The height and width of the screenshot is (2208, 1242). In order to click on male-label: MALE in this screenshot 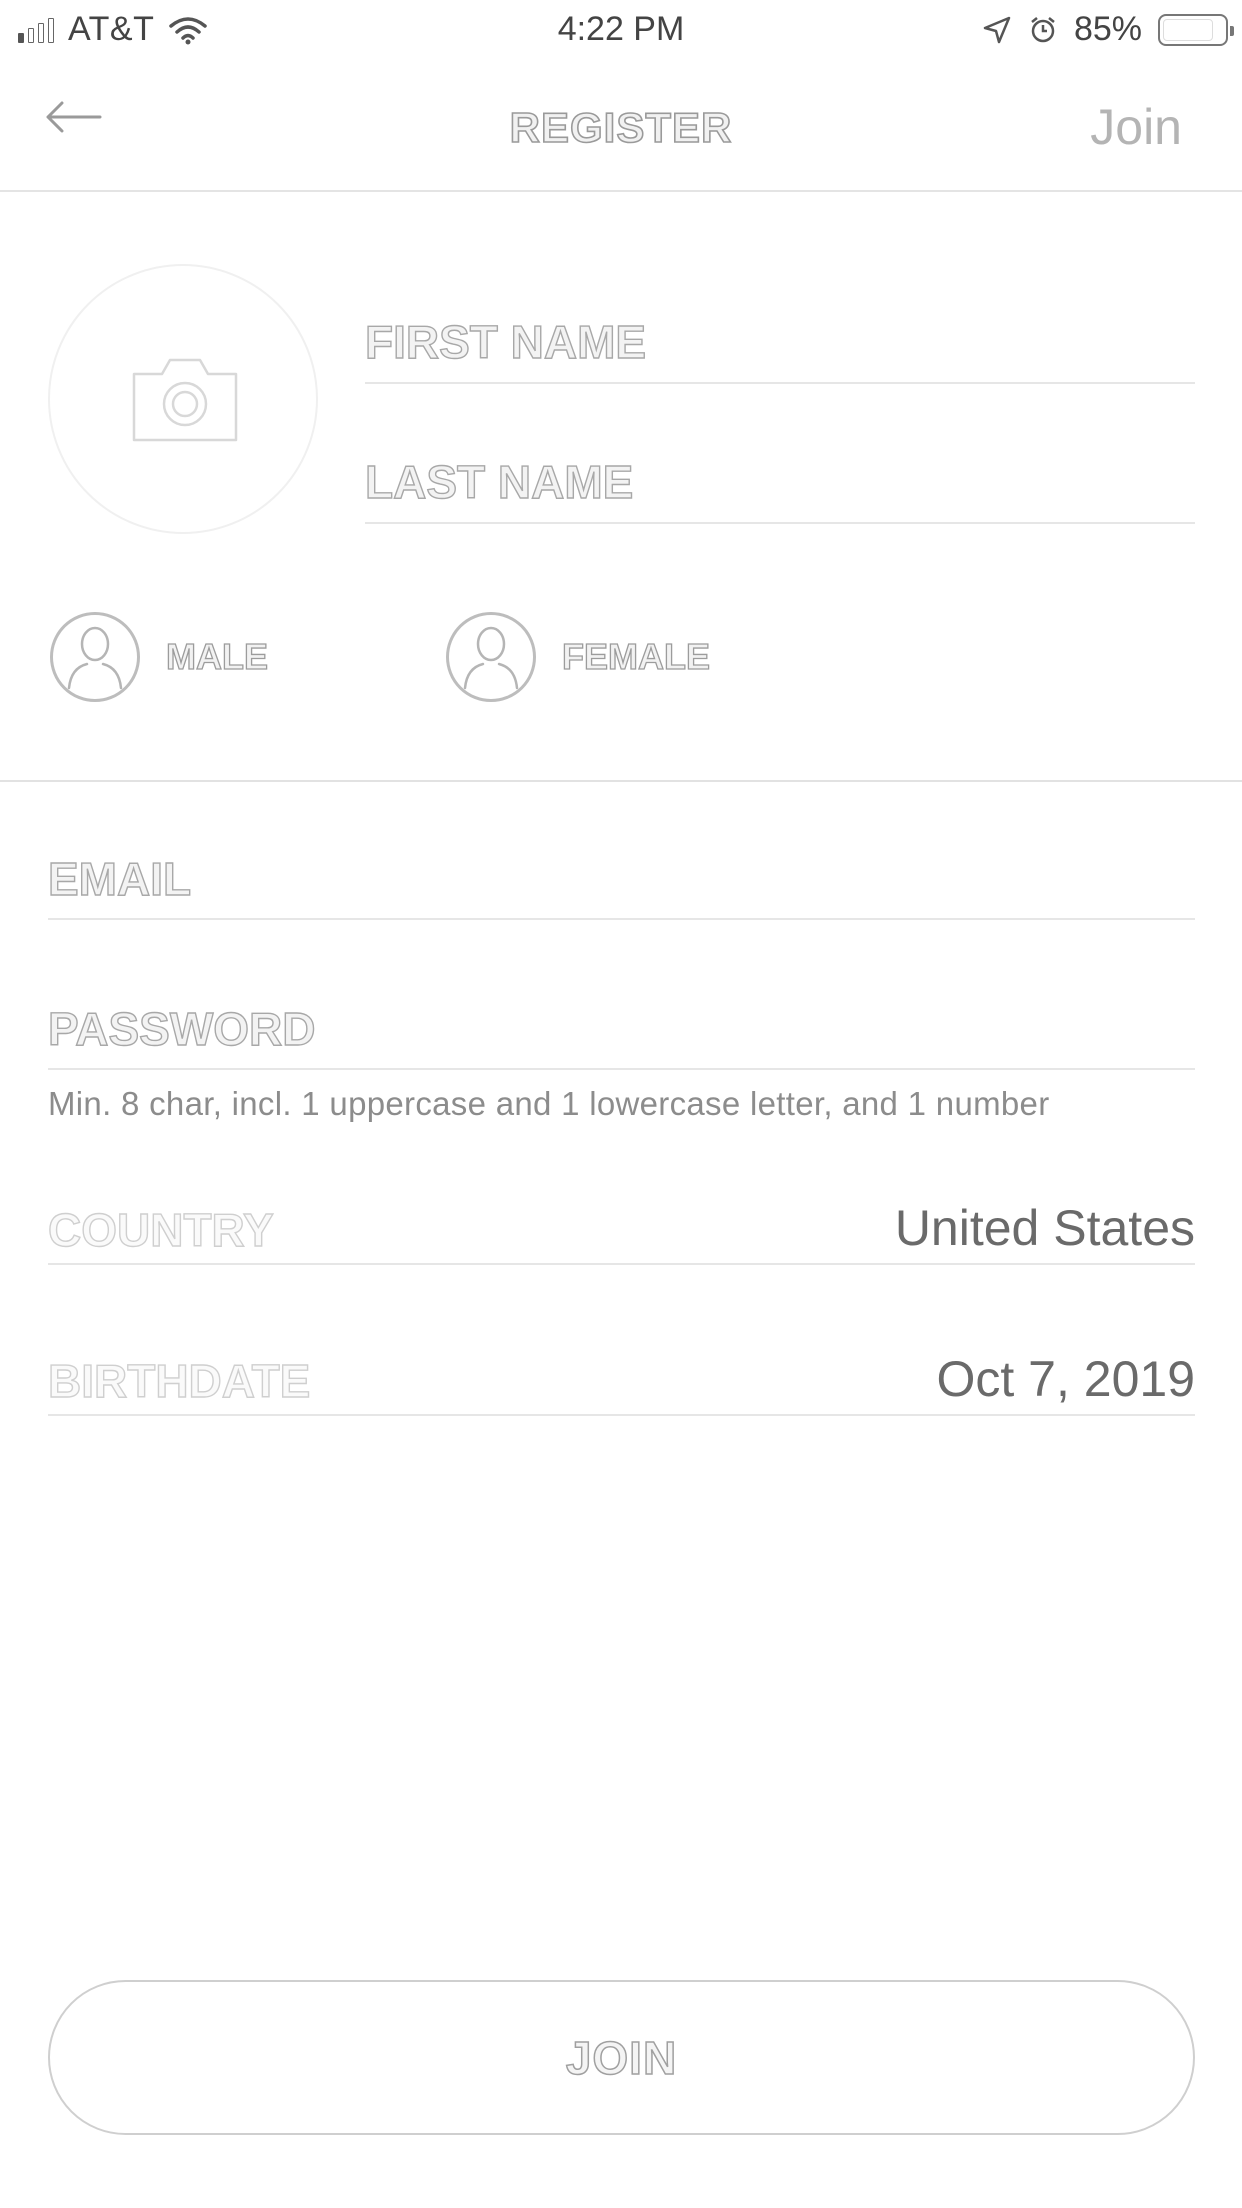, I will do `click(216, 656)`.